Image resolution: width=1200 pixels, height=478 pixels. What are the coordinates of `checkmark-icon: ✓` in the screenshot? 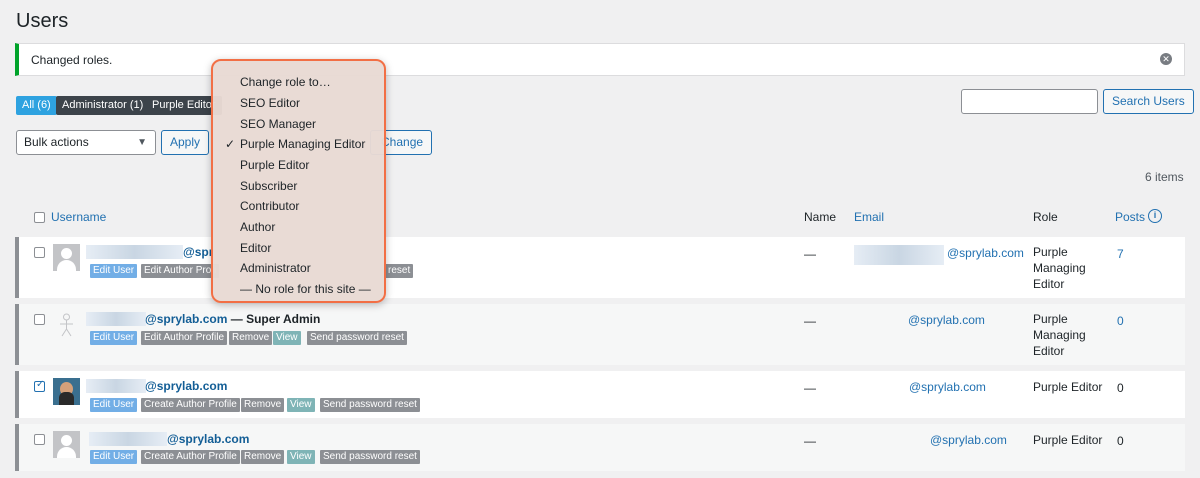 It's located at (230, 144).